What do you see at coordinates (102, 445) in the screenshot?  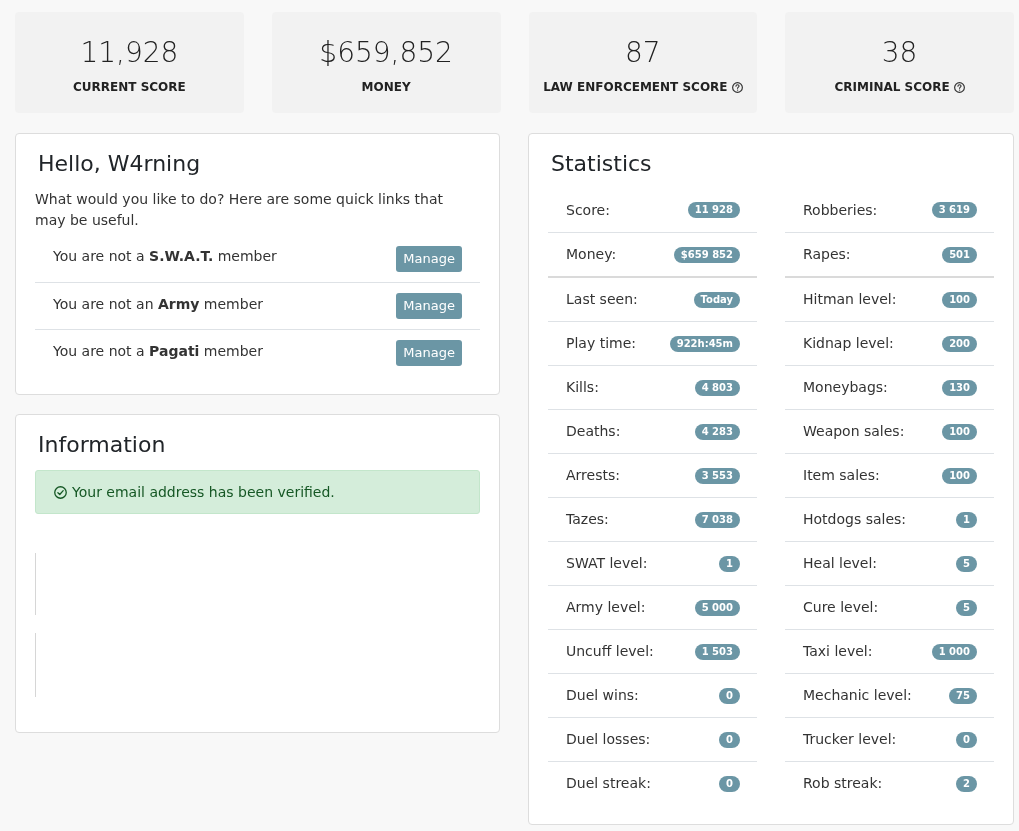 I see `panel-title: Information` at bounding box center [102, 445].